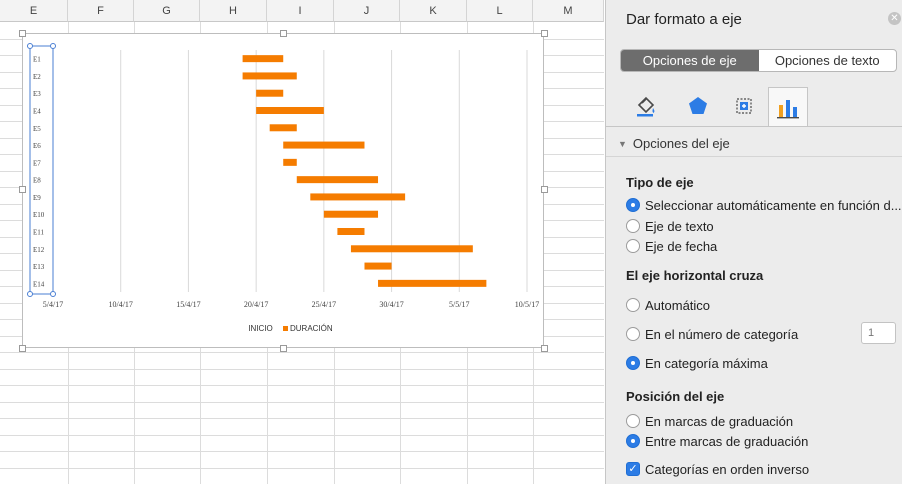  What do you see at coordinates (719, 421) in the screenshot?
I see `radio-label: En marcas de graduación` at bounding box center [719, 421].